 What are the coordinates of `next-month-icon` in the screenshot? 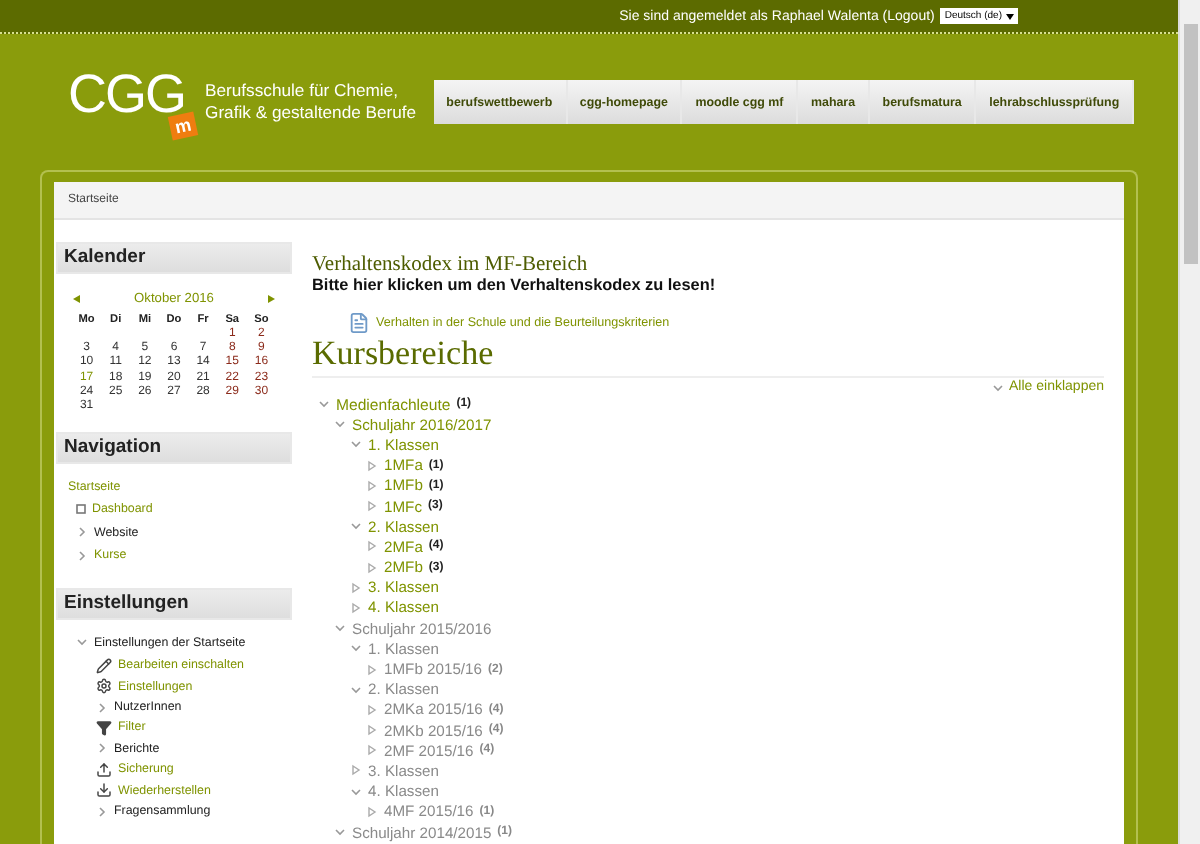 It's located at (271, 298).